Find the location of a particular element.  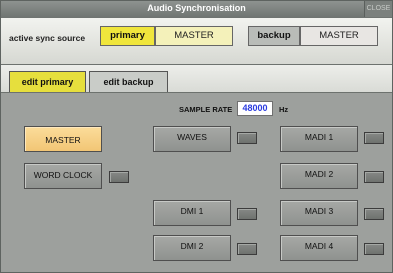

sample-rate-unit: Hz is located at coordinates (284, 109).